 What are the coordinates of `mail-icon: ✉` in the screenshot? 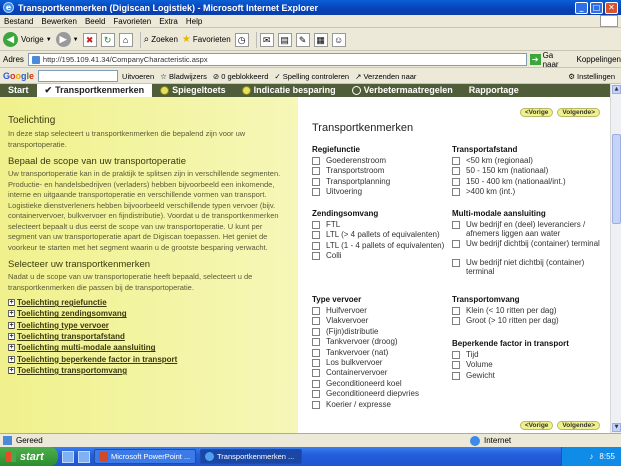 It's located at (266, 39).